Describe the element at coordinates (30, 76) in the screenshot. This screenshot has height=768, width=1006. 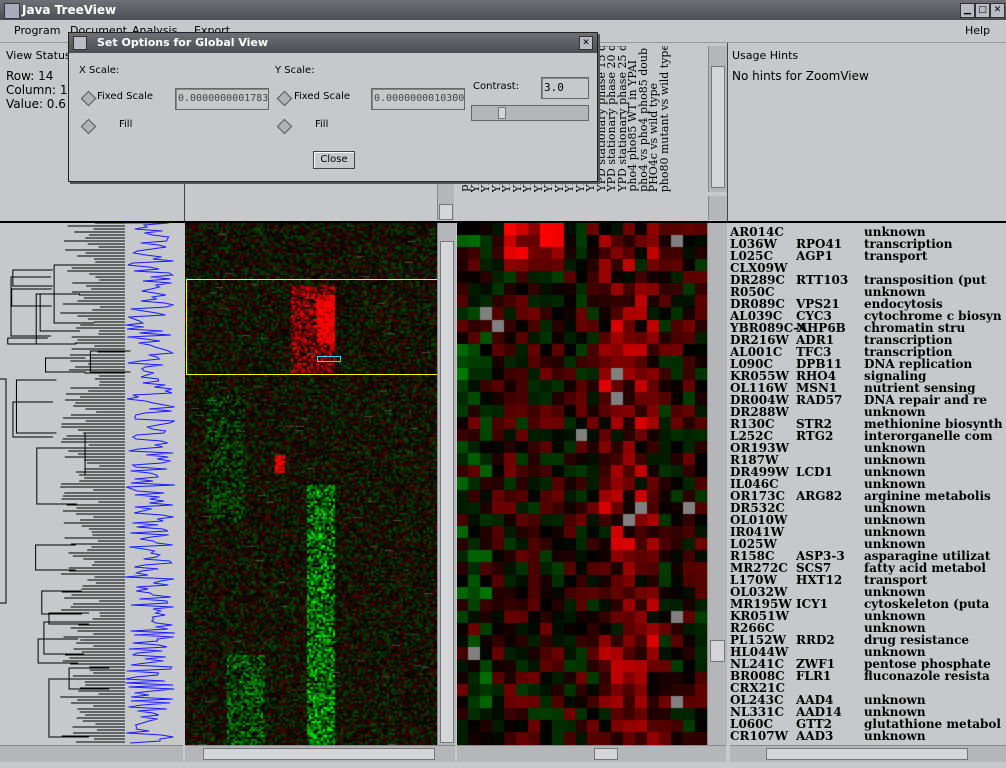
I see `status-row: Row: 14` at that location.